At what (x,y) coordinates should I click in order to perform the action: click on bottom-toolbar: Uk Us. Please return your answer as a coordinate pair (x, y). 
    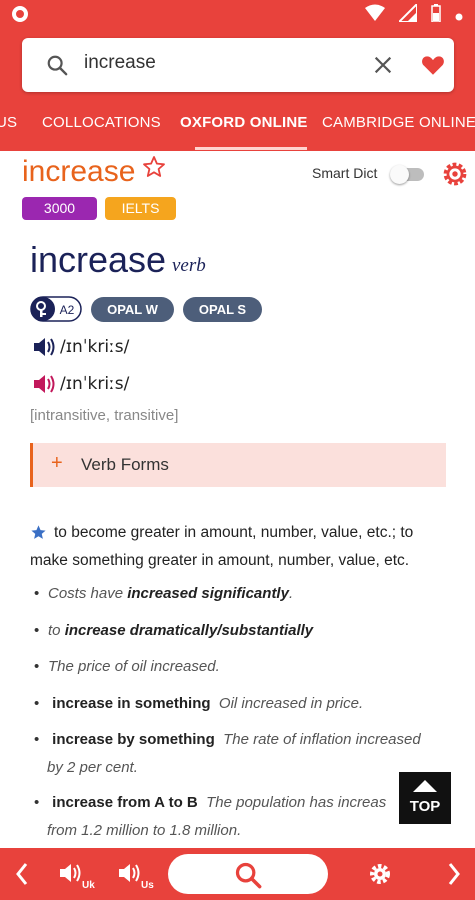
    Looking at the image, I should click on (237, 874).